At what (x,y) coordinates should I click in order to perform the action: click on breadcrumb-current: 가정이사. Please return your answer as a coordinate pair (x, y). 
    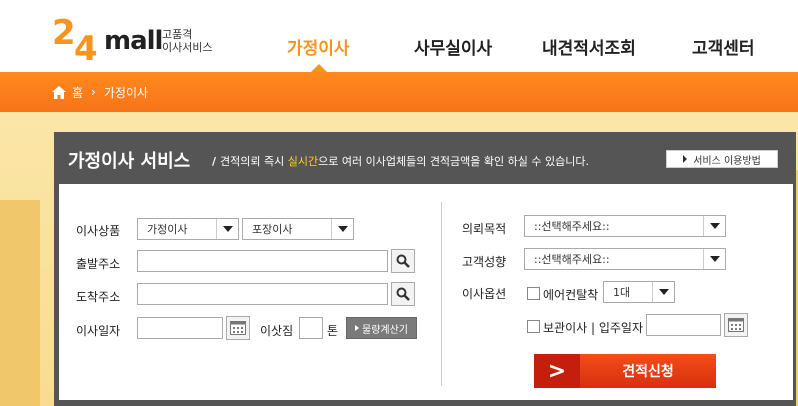
    Looking at the image, I should click on (126, 92).